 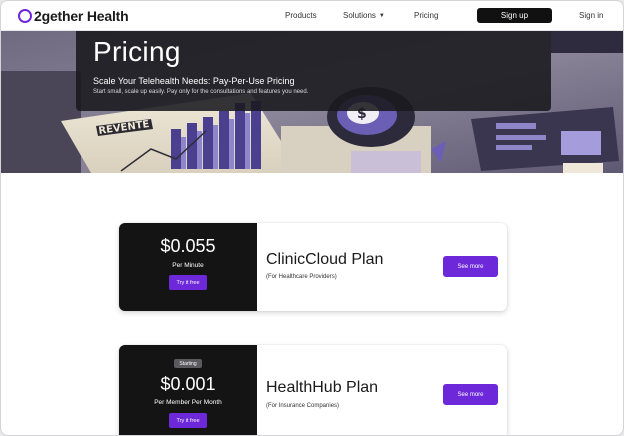 I want to click on starting-badge: Starting, so click(x=188, y=363).